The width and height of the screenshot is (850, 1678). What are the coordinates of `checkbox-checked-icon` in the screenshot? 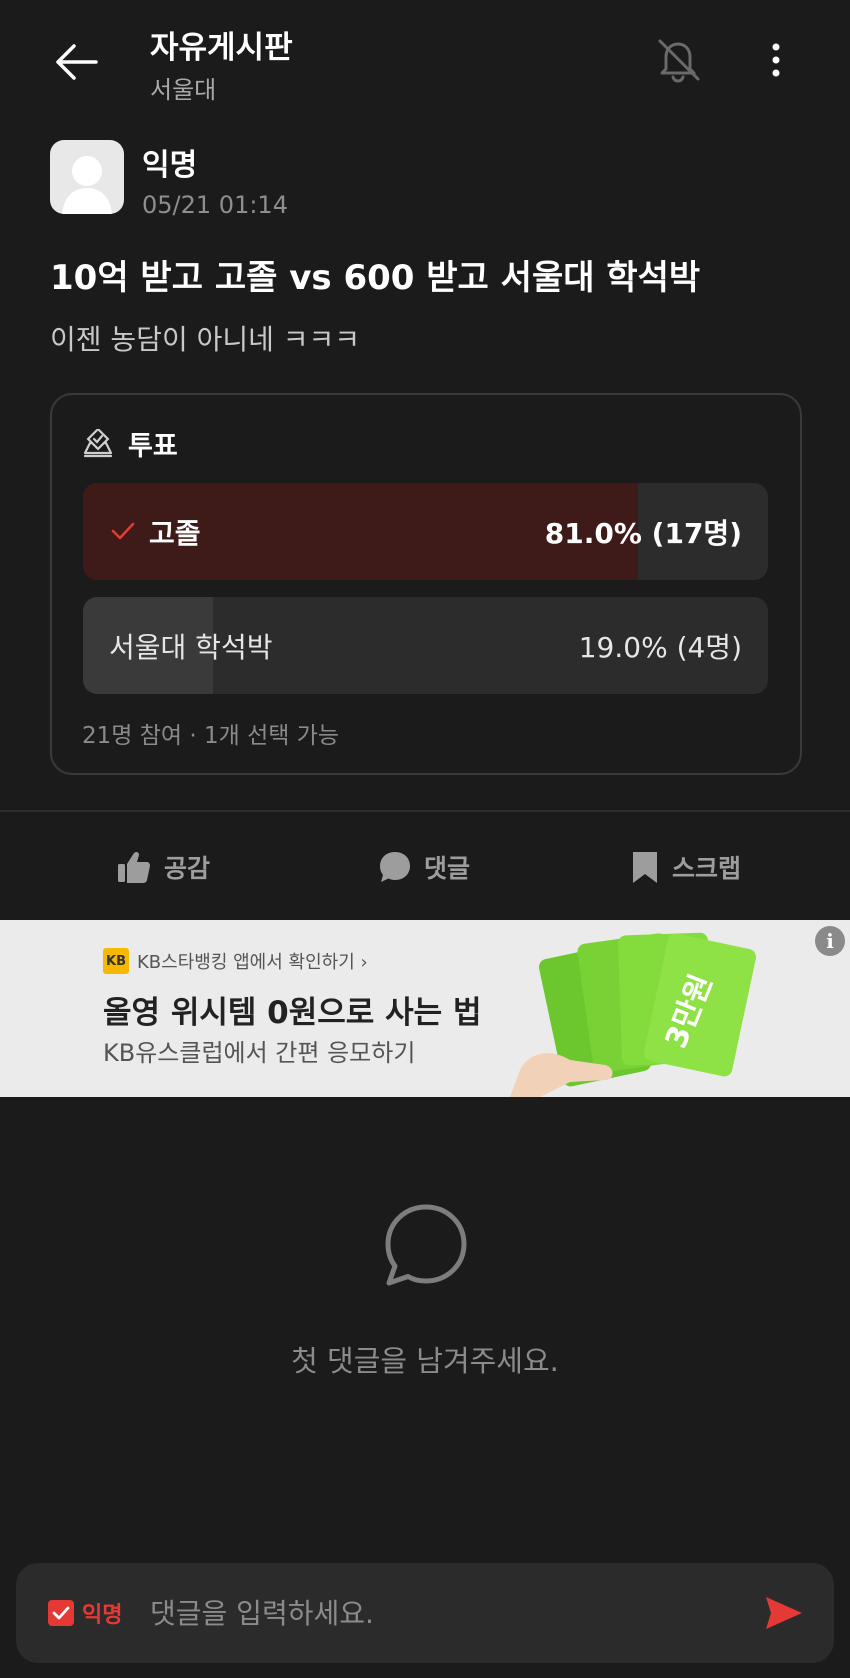 It's located at (61, 1613).